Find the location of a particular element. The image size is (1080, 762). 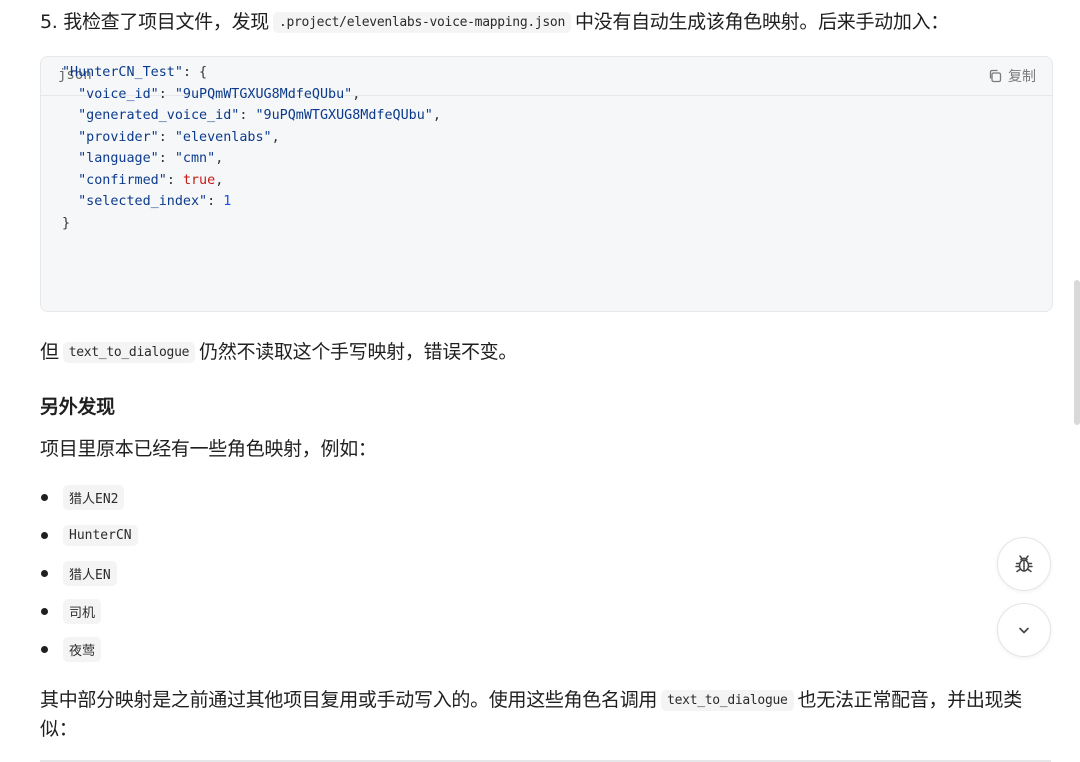

code-key: "language" is located at coordinates (118, 158).